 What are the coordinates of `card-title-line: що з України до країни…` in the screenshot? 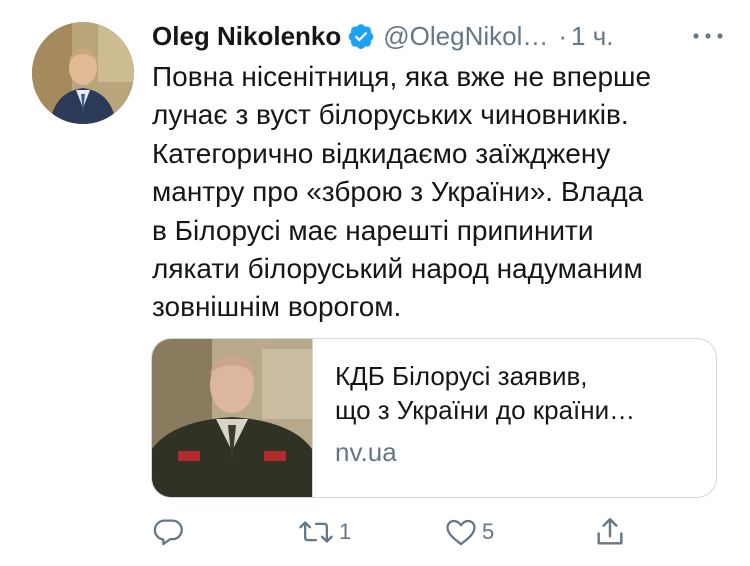 It's located at (485, 410).